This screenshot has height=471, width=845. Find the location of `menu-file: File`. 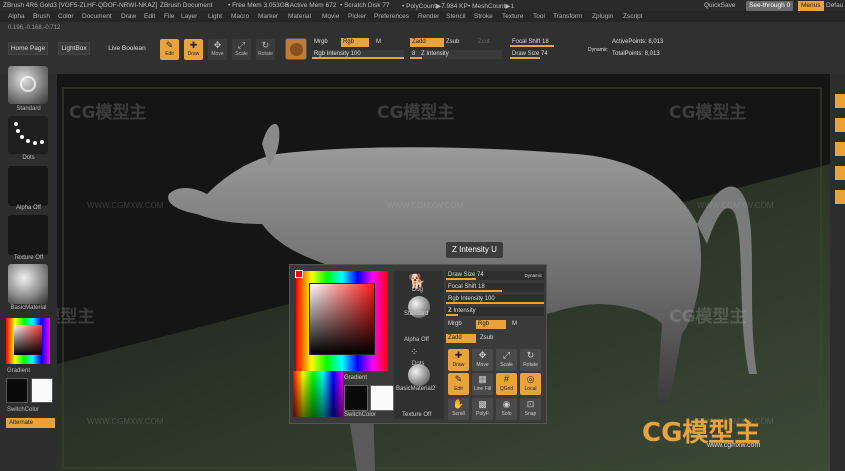

menu-file: File is located at coordinates (169, 16).